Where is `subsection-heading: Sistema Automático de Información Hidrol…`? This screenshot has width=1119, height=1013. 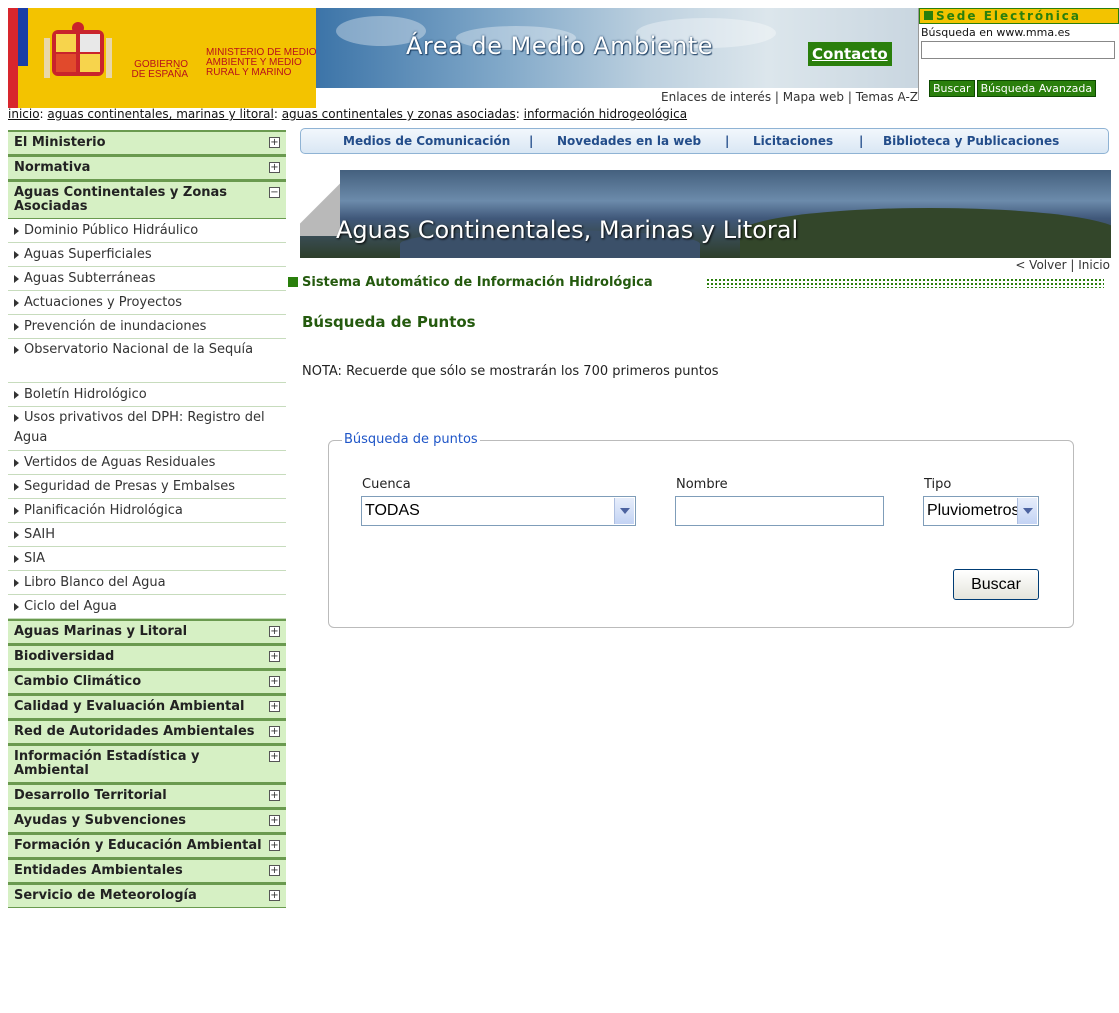
subsection-heading: Sistema Automático de Información Hidrol… is located at coordinates (698, 283).